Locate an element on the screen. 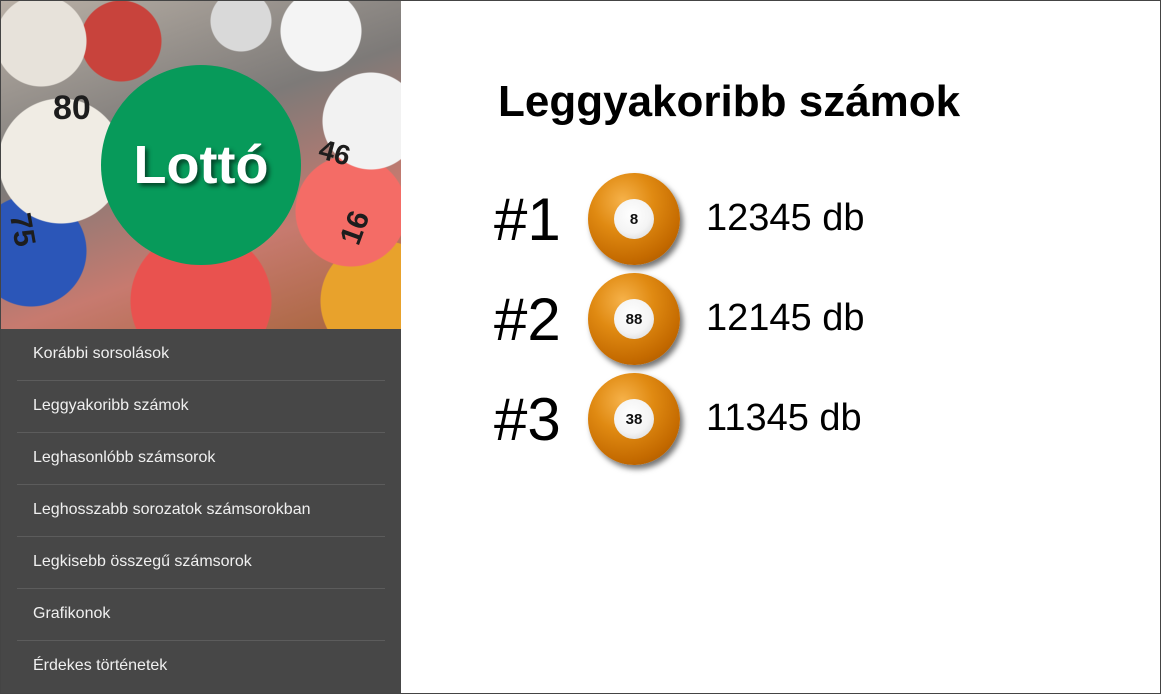 The width and height of the screenshot is (1161, 694). draw-count: 12345 db is located at coordinates (785, 218).